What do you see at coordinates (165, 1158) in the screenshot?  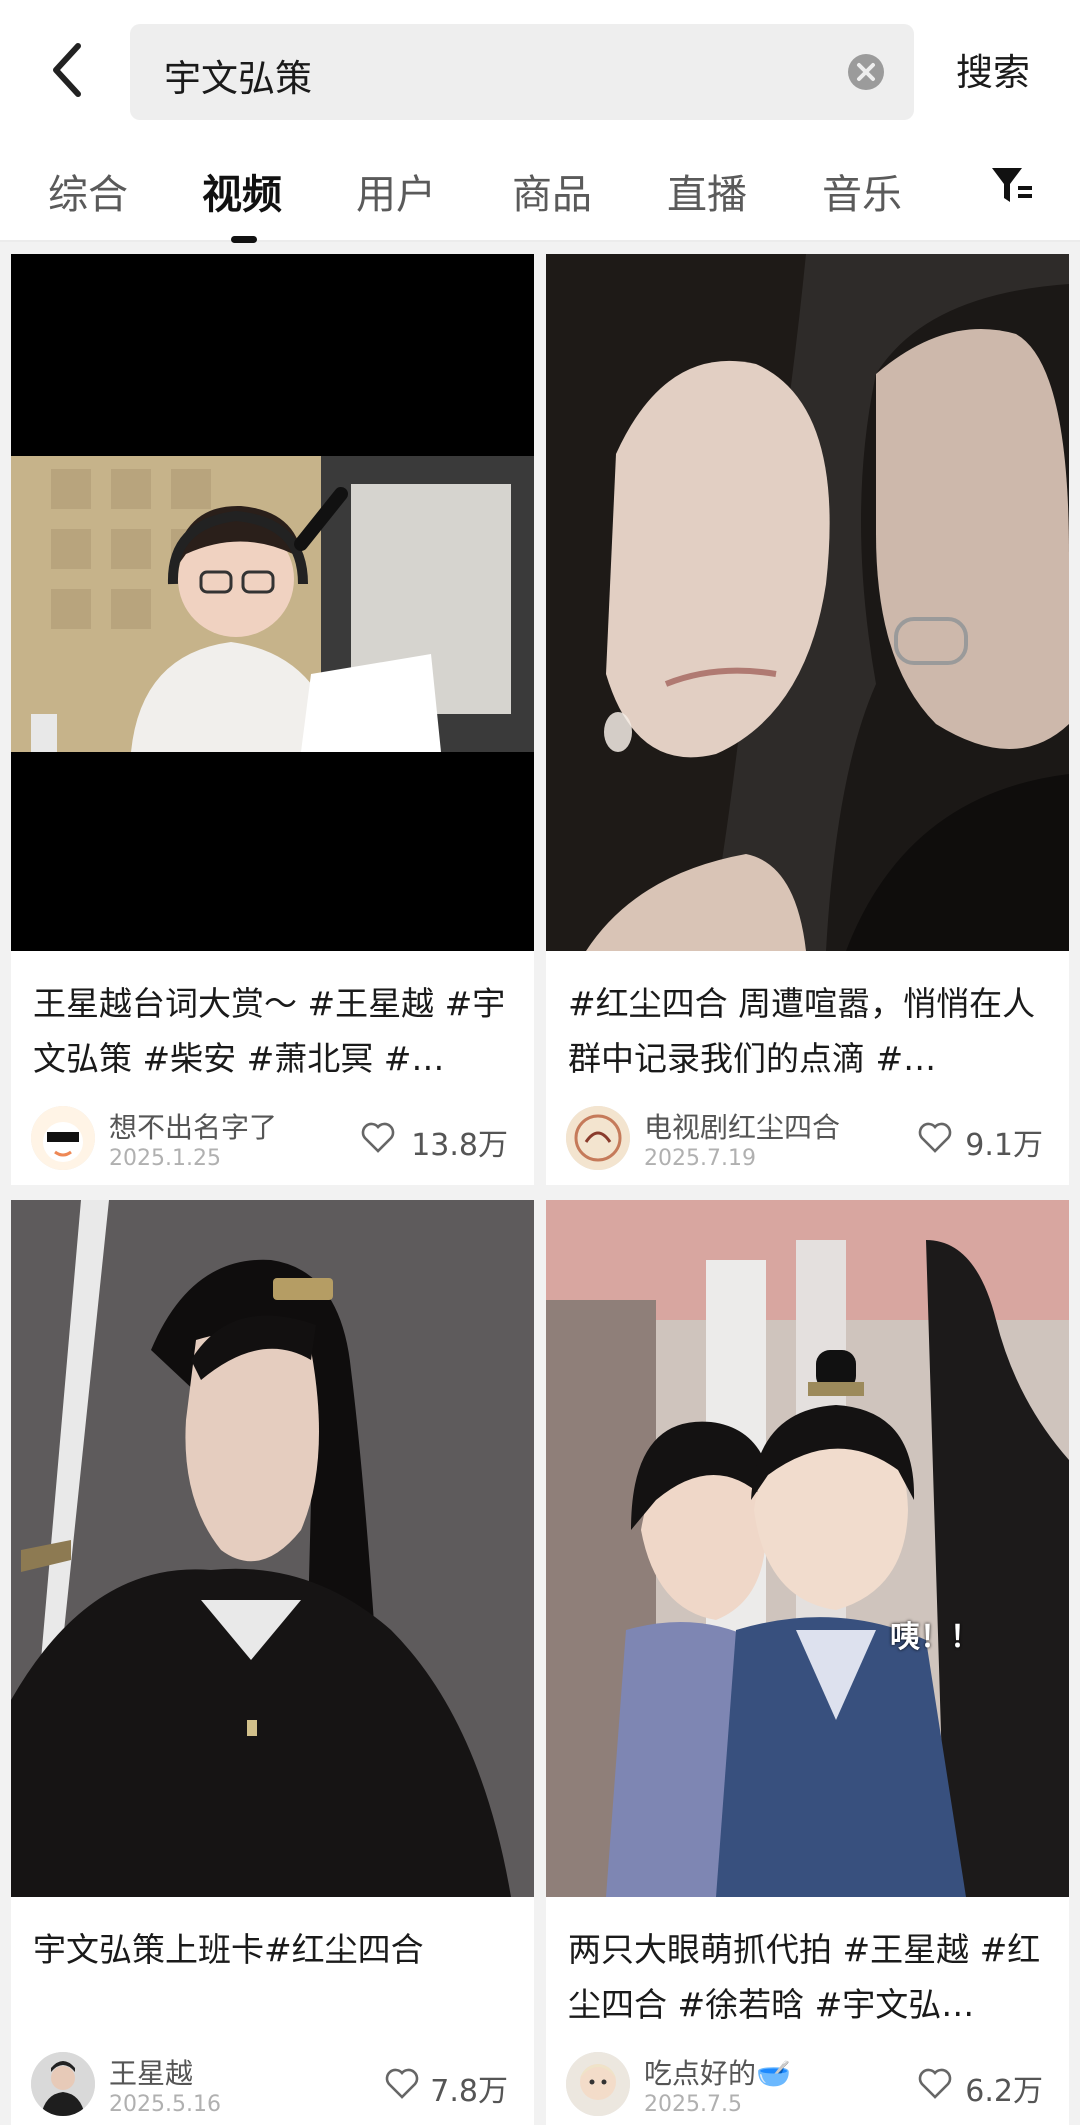 I see `post-date: 2025.1.25` at bounding box center [165, 1158].